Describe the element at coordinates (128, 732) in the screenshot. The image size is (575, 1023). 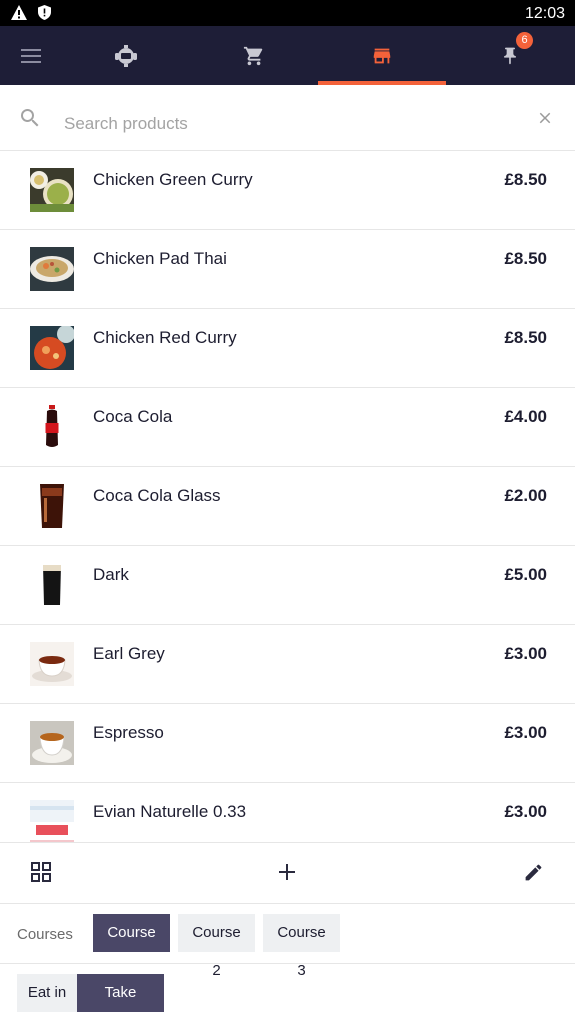
I see `product-name: Espresso` at that location.